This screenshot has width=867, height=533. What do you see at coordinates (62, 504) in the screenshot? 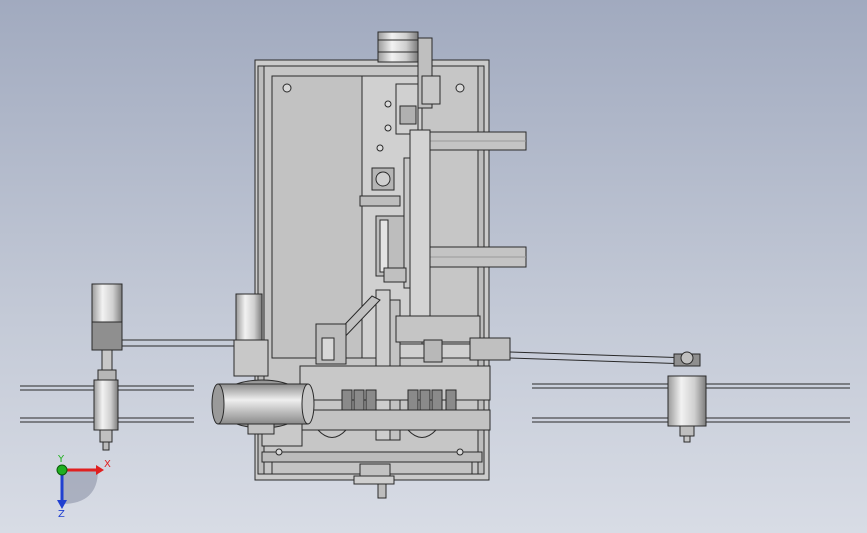
I see `z-axis-head` at bounding box center [62, 504].